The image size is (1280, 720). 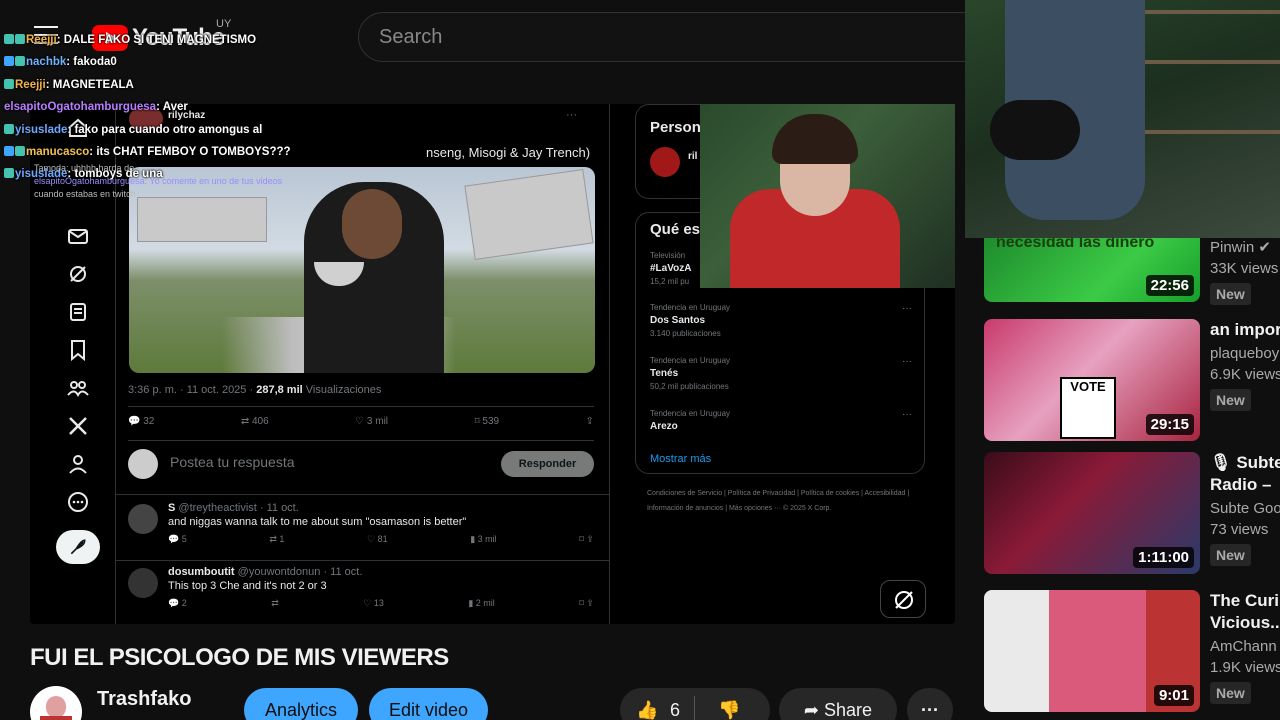 What do you see at coordinates (143, 464) in the screenshot?
I see `user-avatar` at bounding box center [143, 464].